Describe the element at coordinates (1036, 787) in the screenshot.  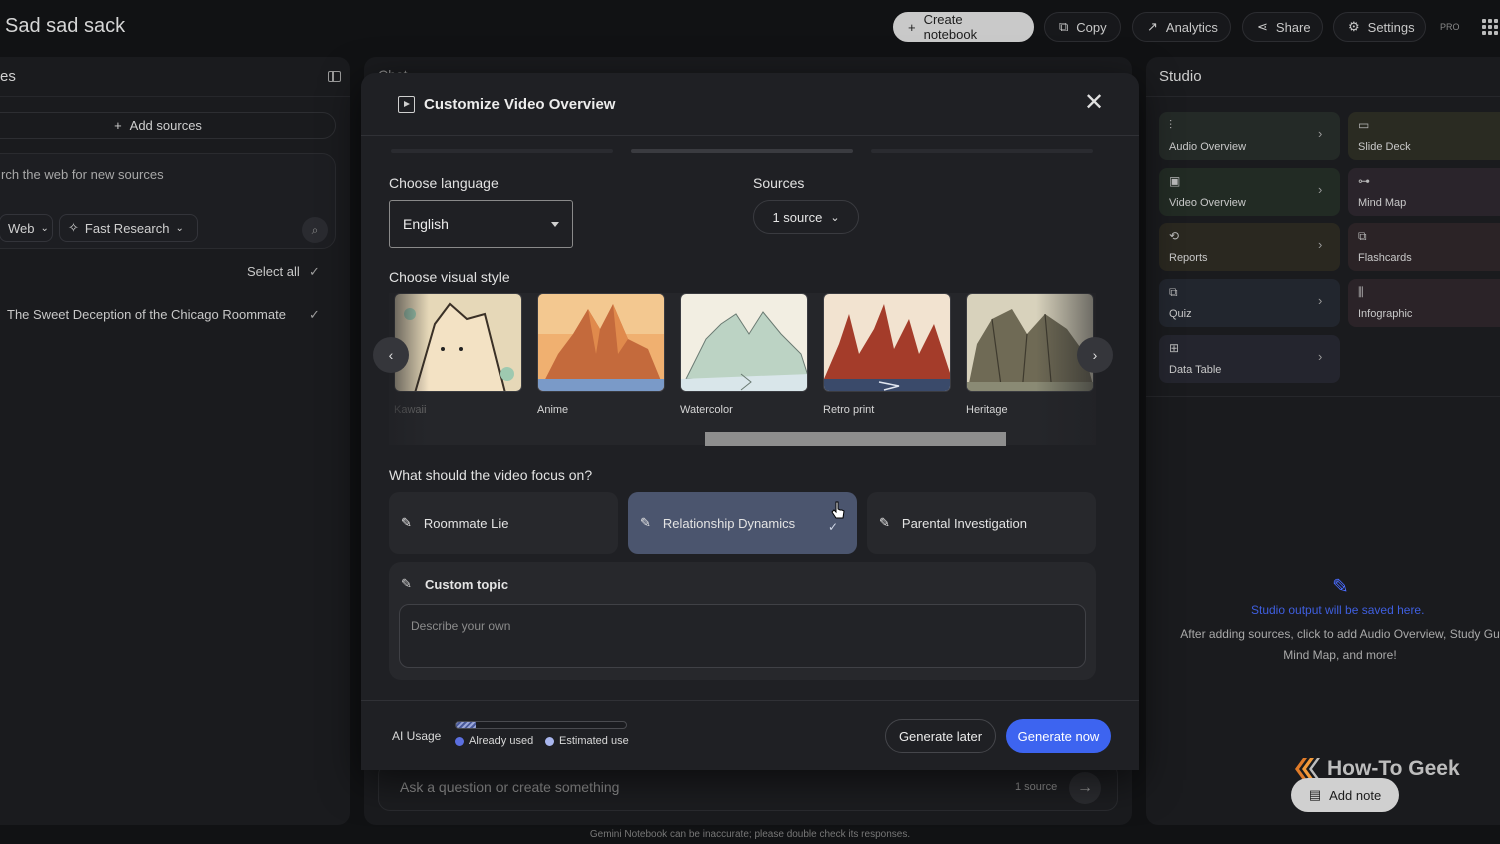
I see `chat-source-count: 1 source` at that location.